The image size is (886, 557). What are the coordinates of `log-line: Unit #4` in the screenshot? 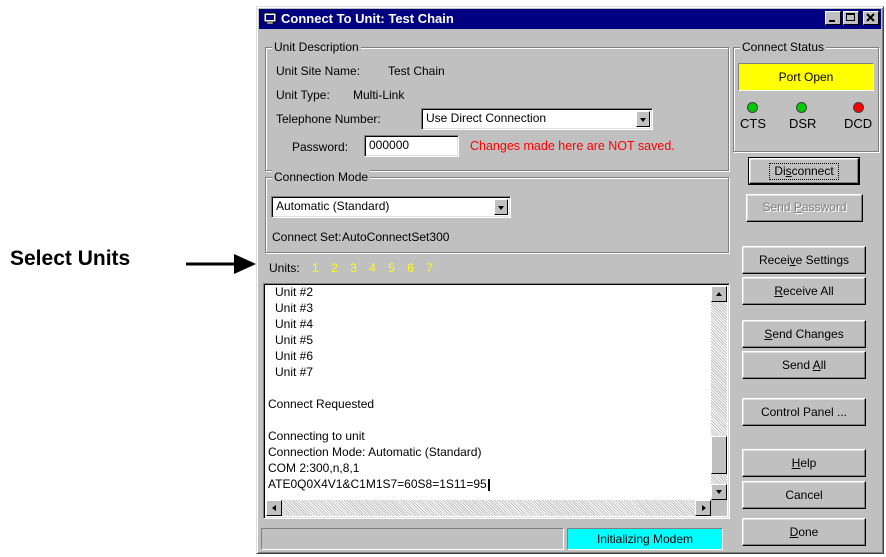 It's located at (294, 324).